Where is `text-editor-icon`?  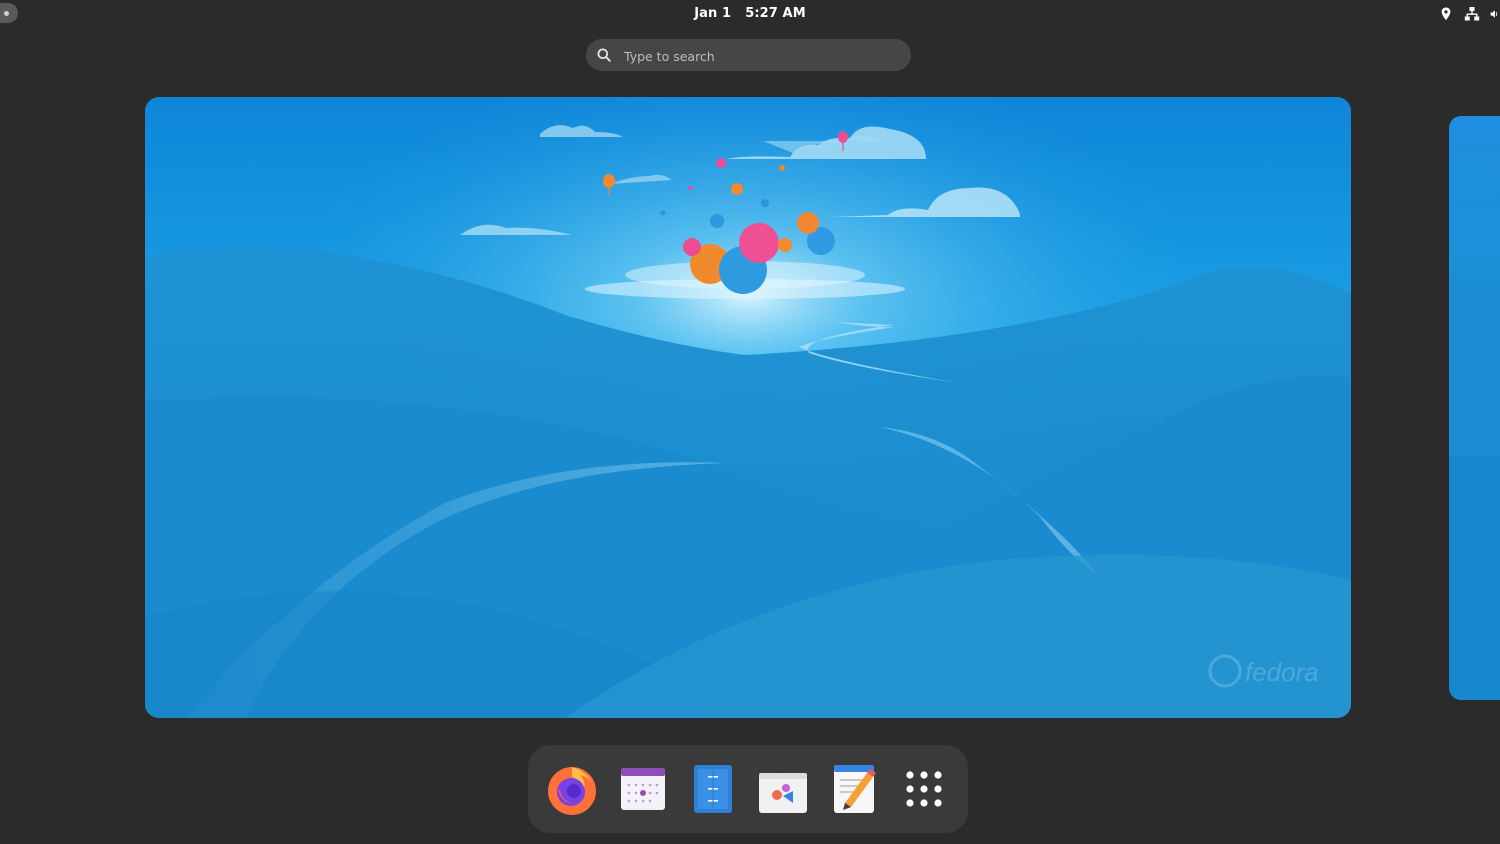
text-editor-icon is located at coordinates (855, 789).